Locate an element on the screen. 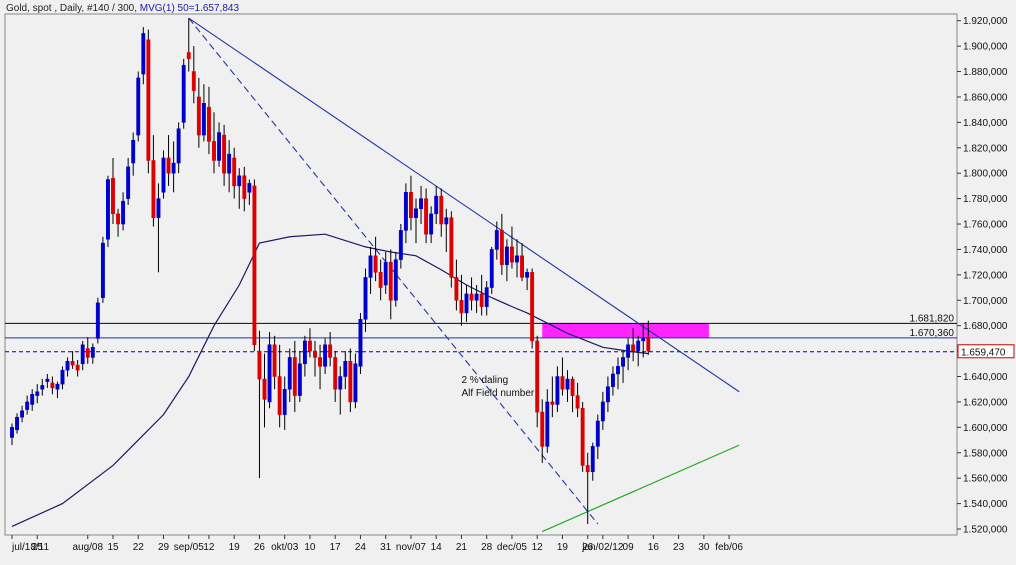  level-label: 1.670,360 is located at coordinates (932, 333).